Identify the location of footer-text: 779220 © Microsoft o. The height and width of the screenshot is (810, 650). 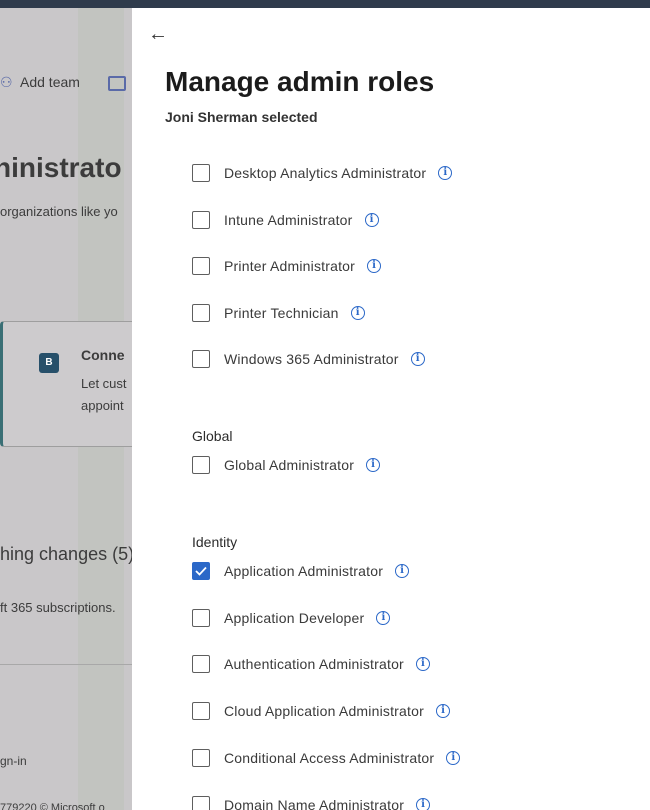
(52, 806).